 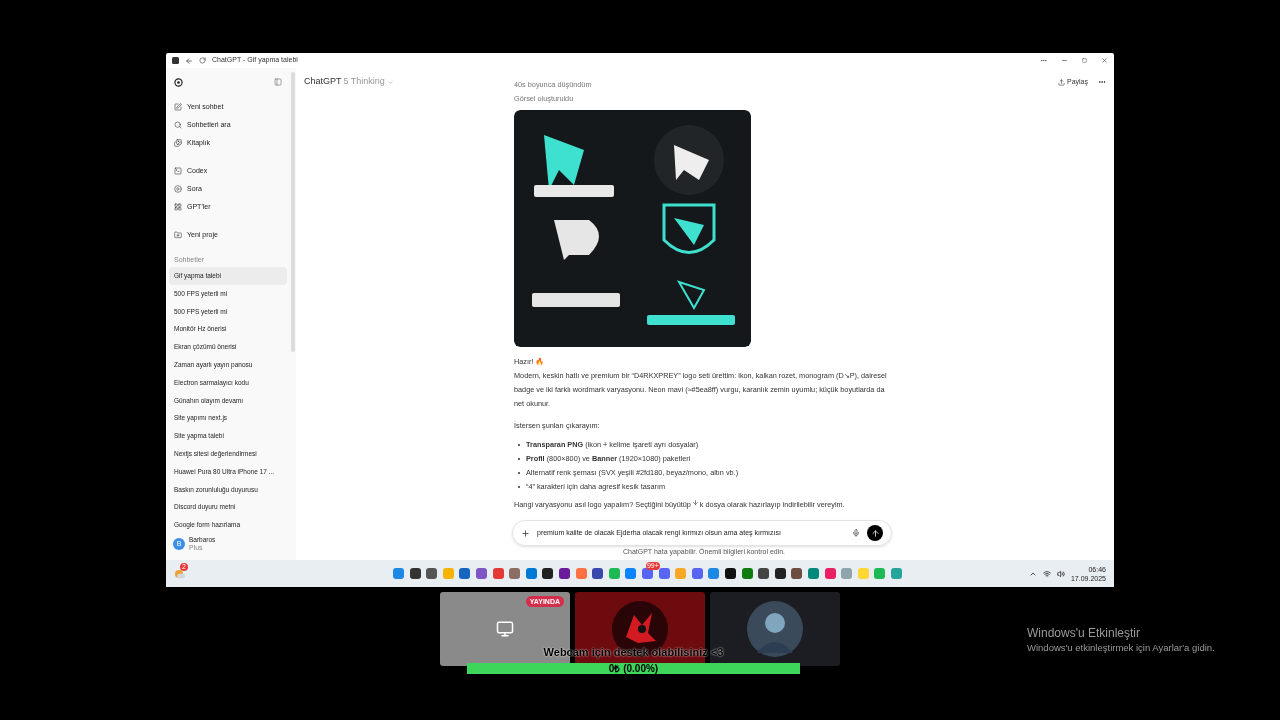 What do you see at coordinates (856, 533) in the screenshot?
I see `mic-icon` at bounding box center [856, 533].